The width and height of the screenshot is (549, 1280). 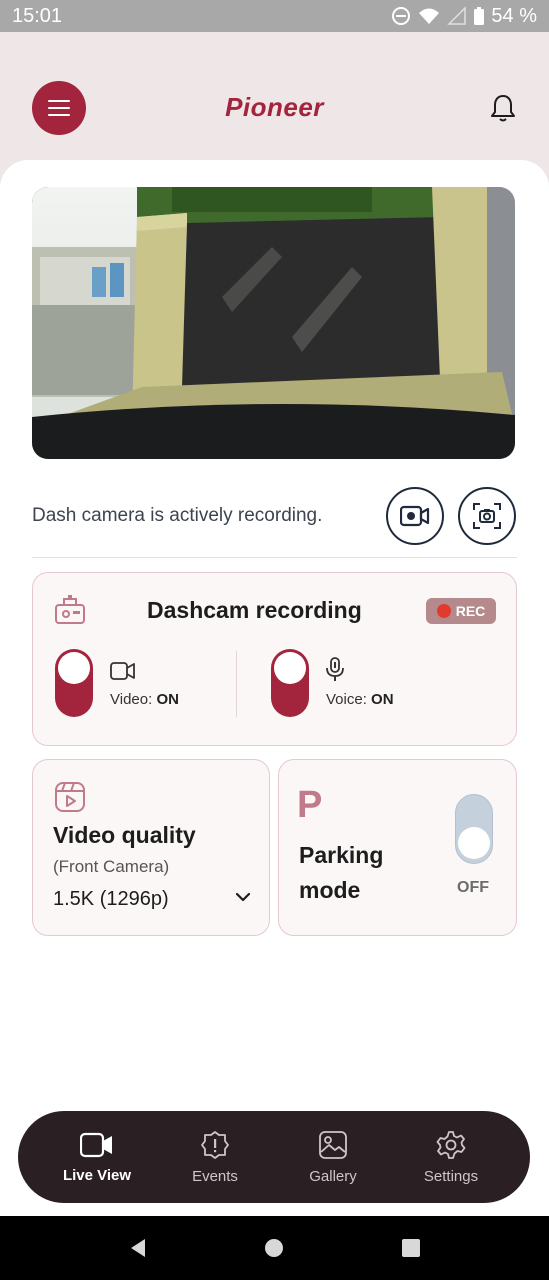 What do you see at coordinates (457, 15) in the screenshot?
I see `signal-icon` at bounding box center [457, 15].